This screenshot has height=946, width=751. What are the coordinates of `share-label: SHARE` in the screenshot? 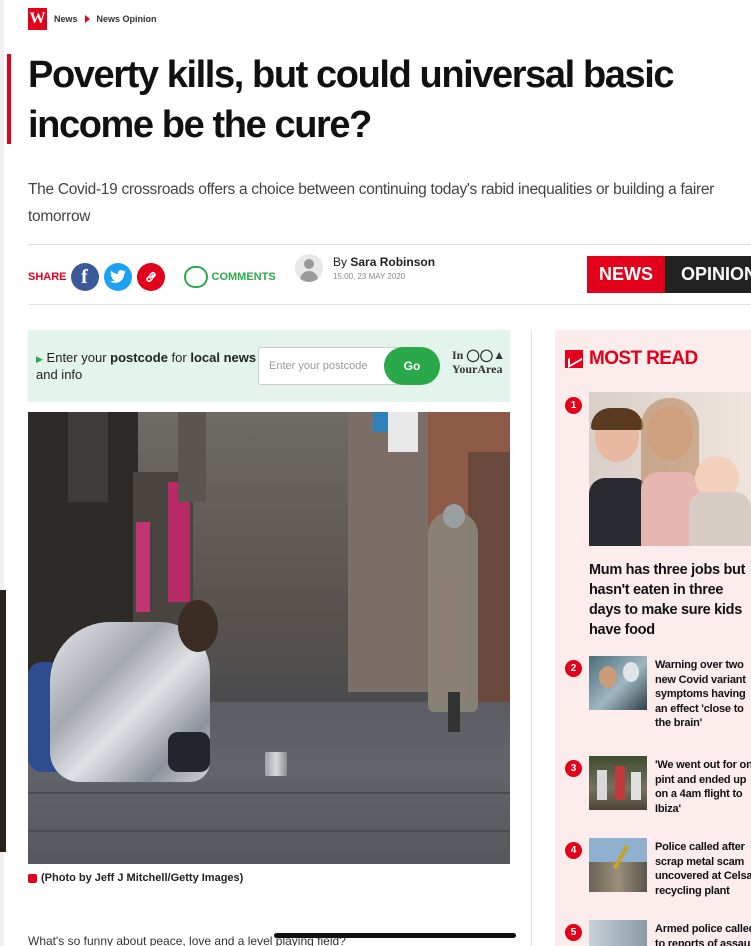 It's located at (47, 277).